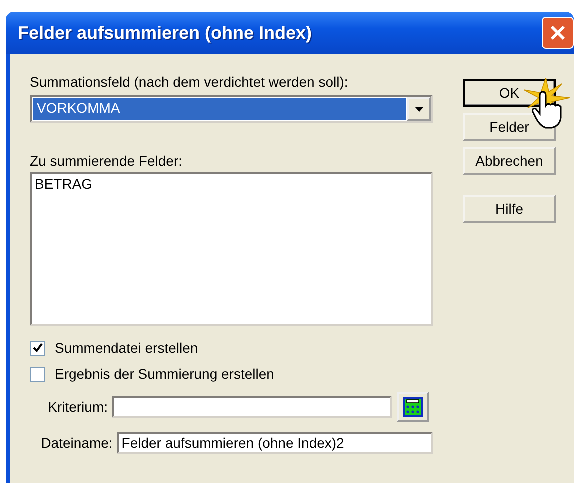 The width and height of the screenshot is (574, 483). What do you see at coordinates (126, 348) in the screenshot?
I see `checkbox-label: Summendatei erstellen` at bounding box center [126, 348].